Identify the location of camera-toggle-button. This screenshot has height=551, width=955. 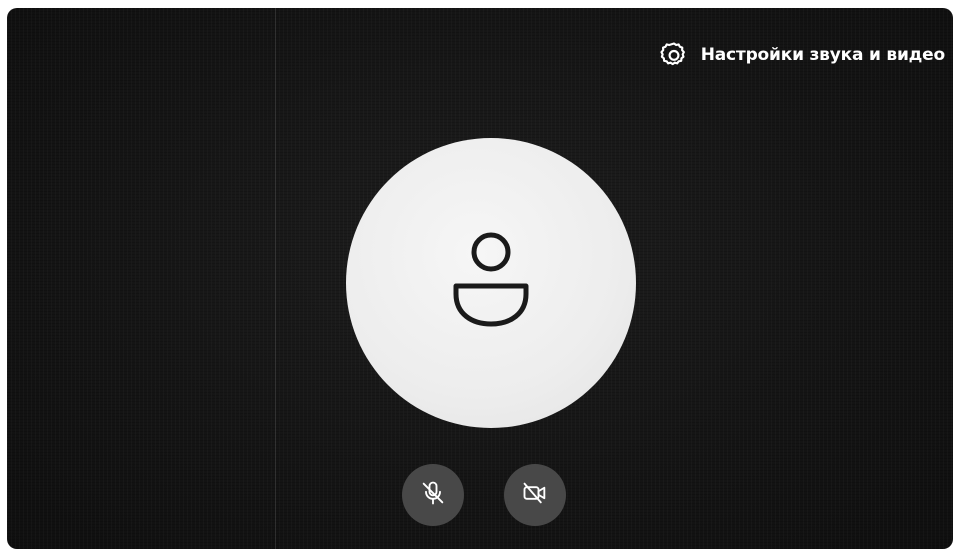
(535, 495).